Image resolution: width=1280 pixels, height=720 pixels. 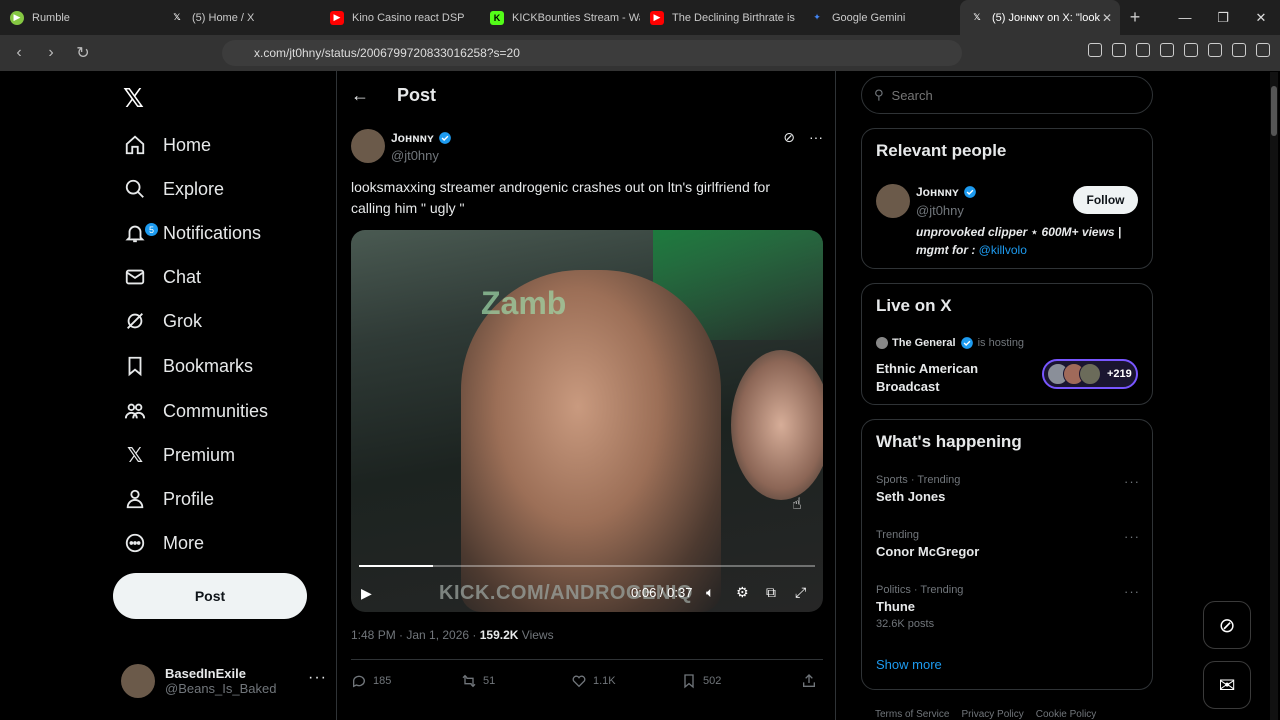 What do you see at coordinates (951, 378) in the screenshot?
I see `space-title: Ethnic American Broadcast` at bounding box center [951, 378].